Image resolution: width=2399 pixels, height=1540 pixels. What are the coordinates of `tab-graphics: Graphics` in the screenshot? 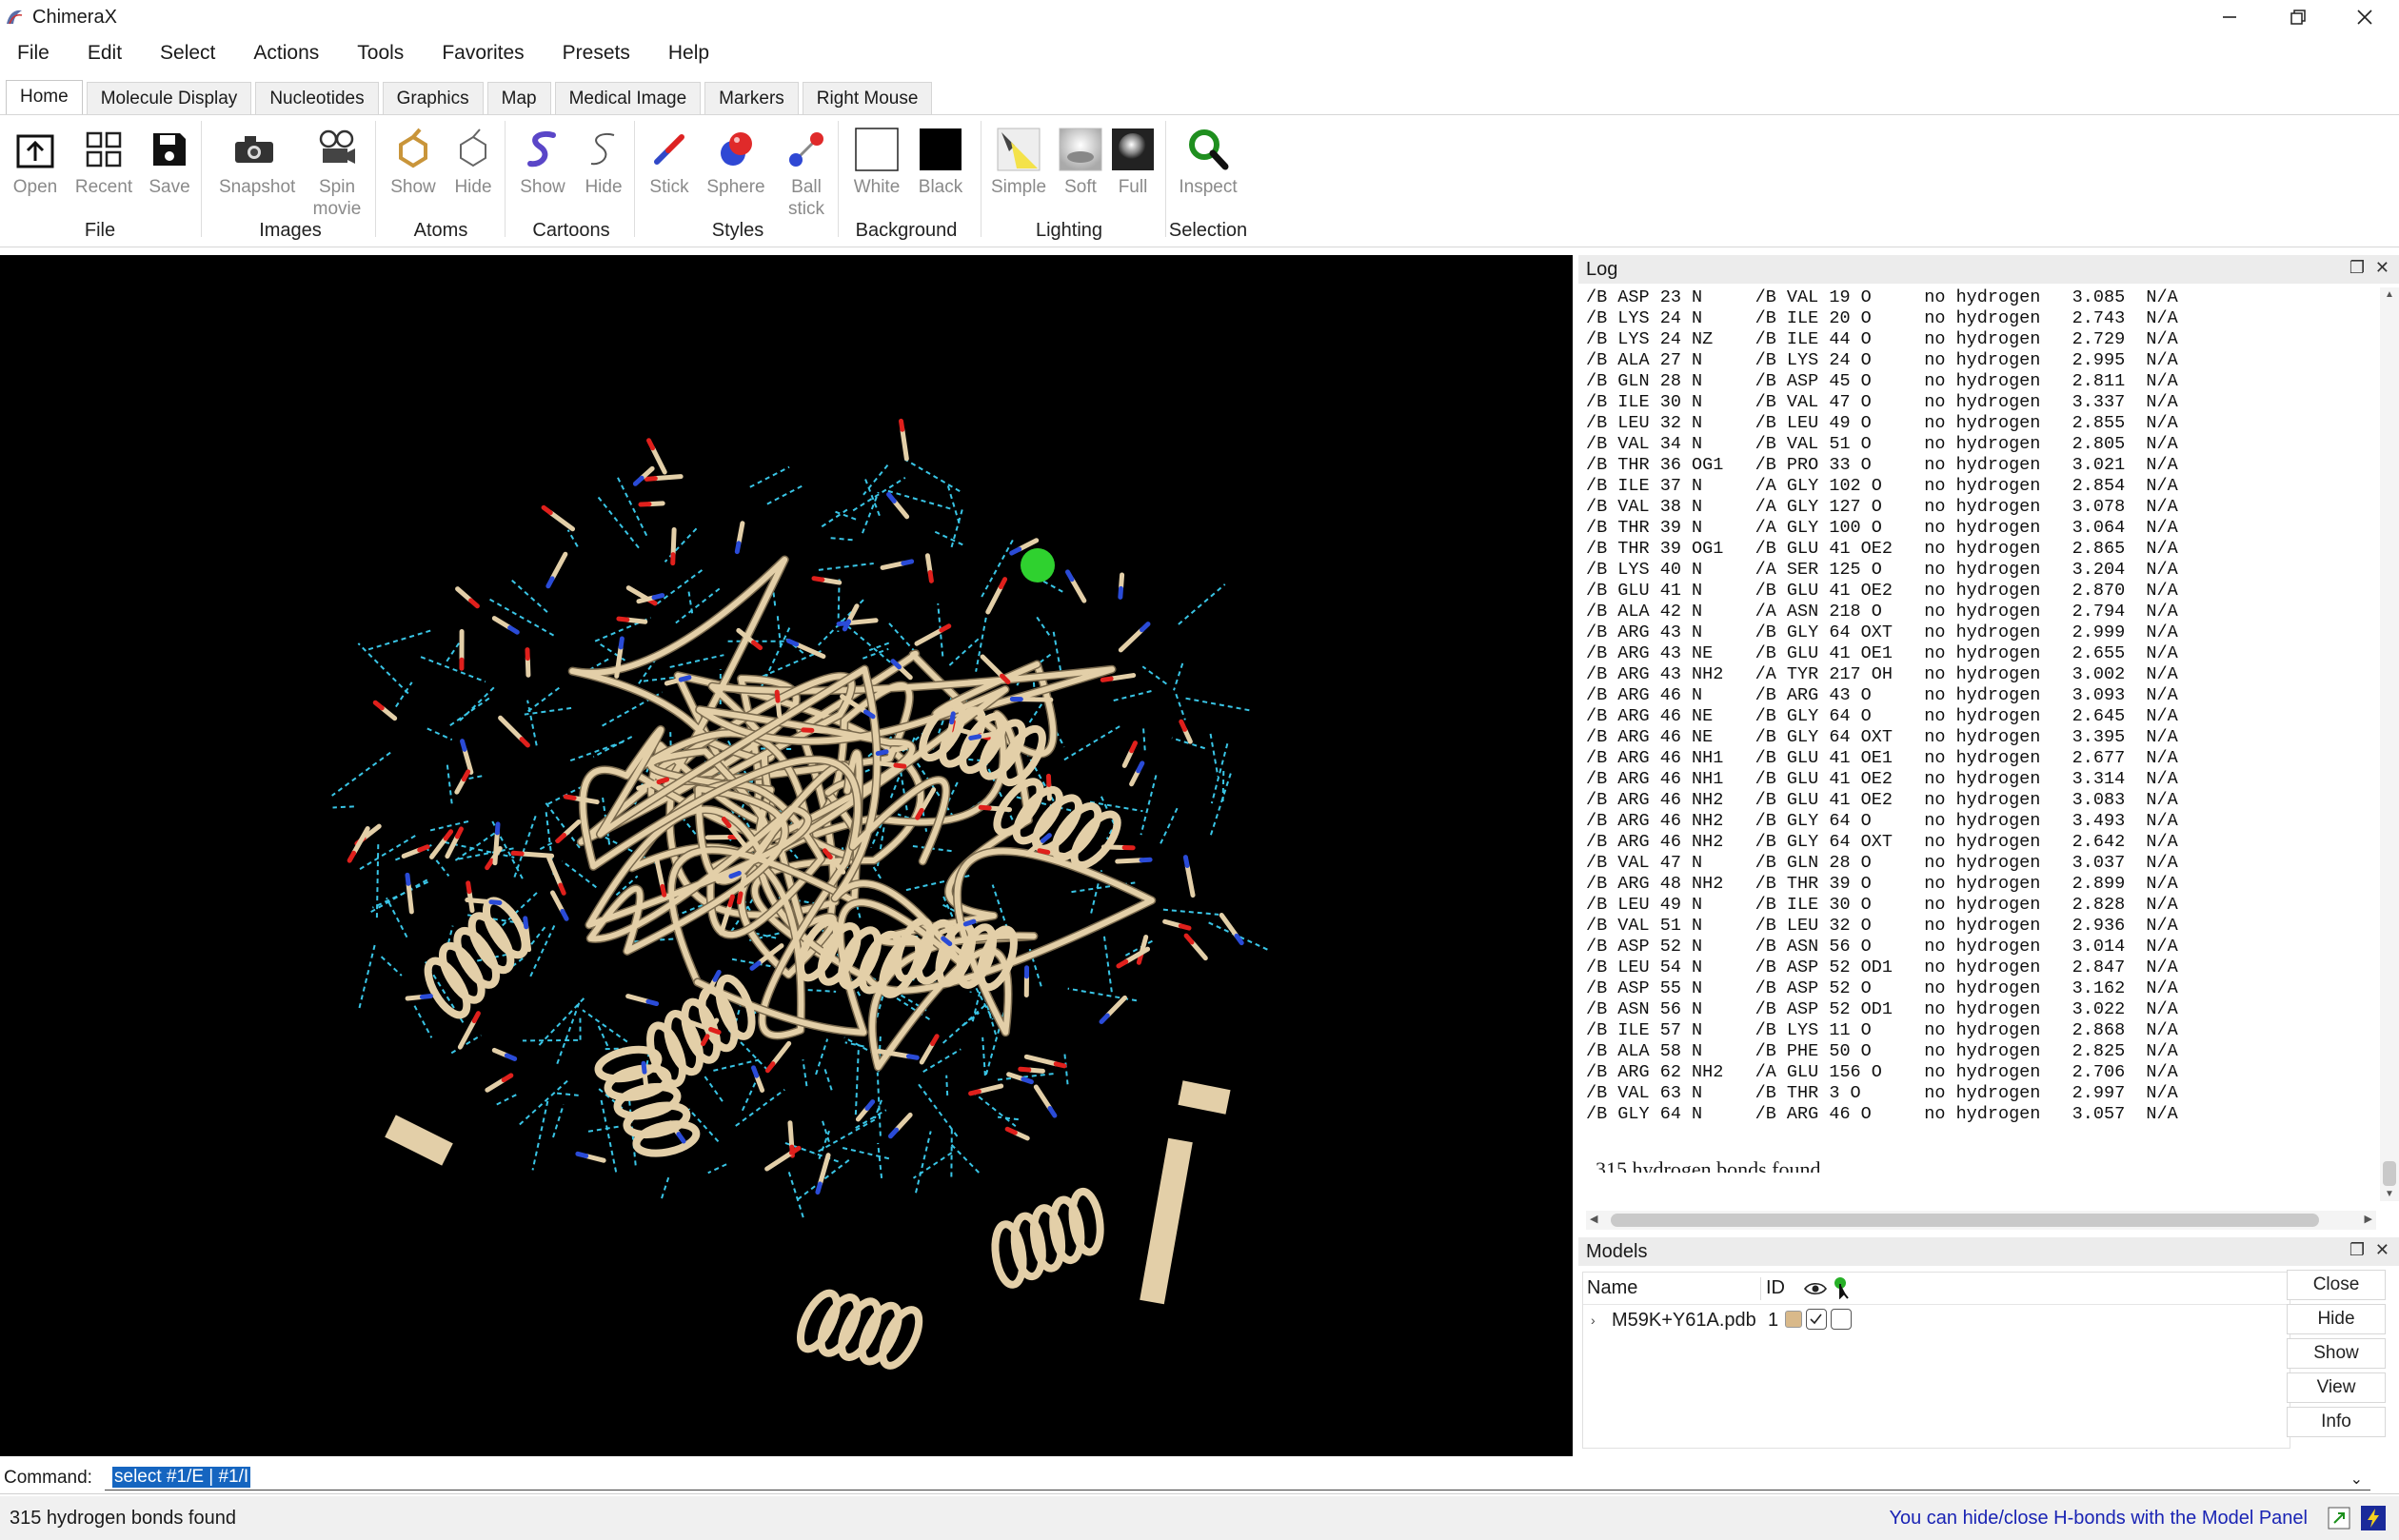 It's located at (433, 98).